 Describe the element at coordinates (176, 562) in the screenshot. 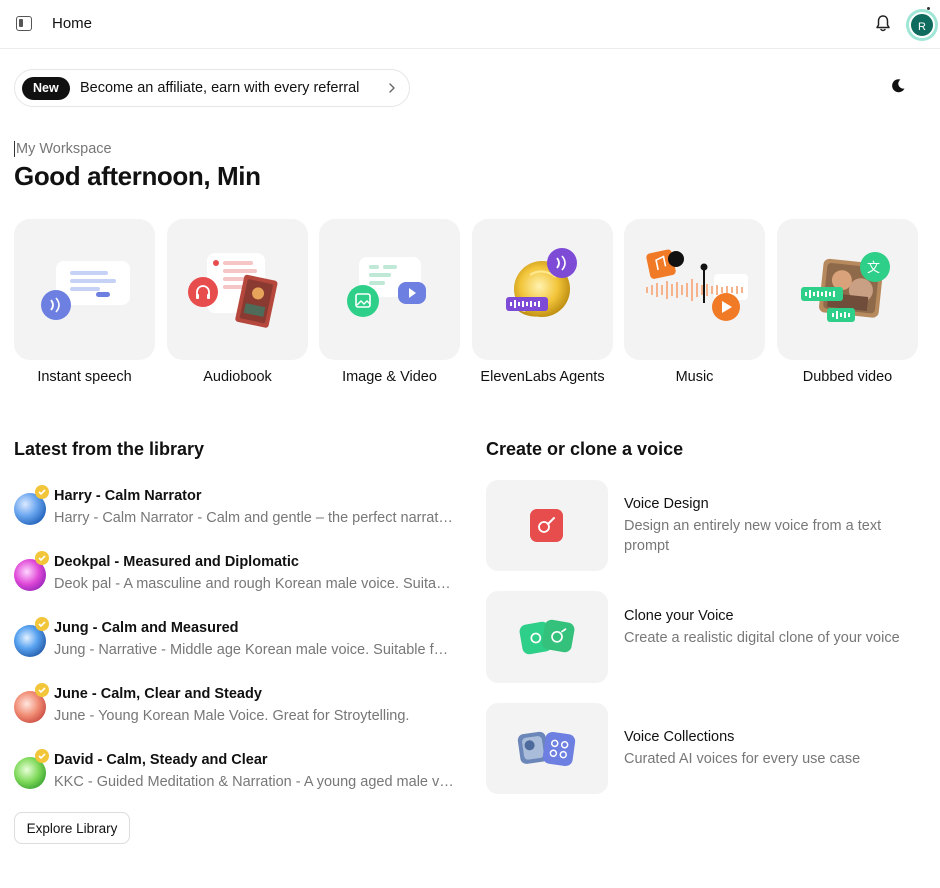

I see `voice-name: Deokpal - Measured and Diplomatic` at that location.